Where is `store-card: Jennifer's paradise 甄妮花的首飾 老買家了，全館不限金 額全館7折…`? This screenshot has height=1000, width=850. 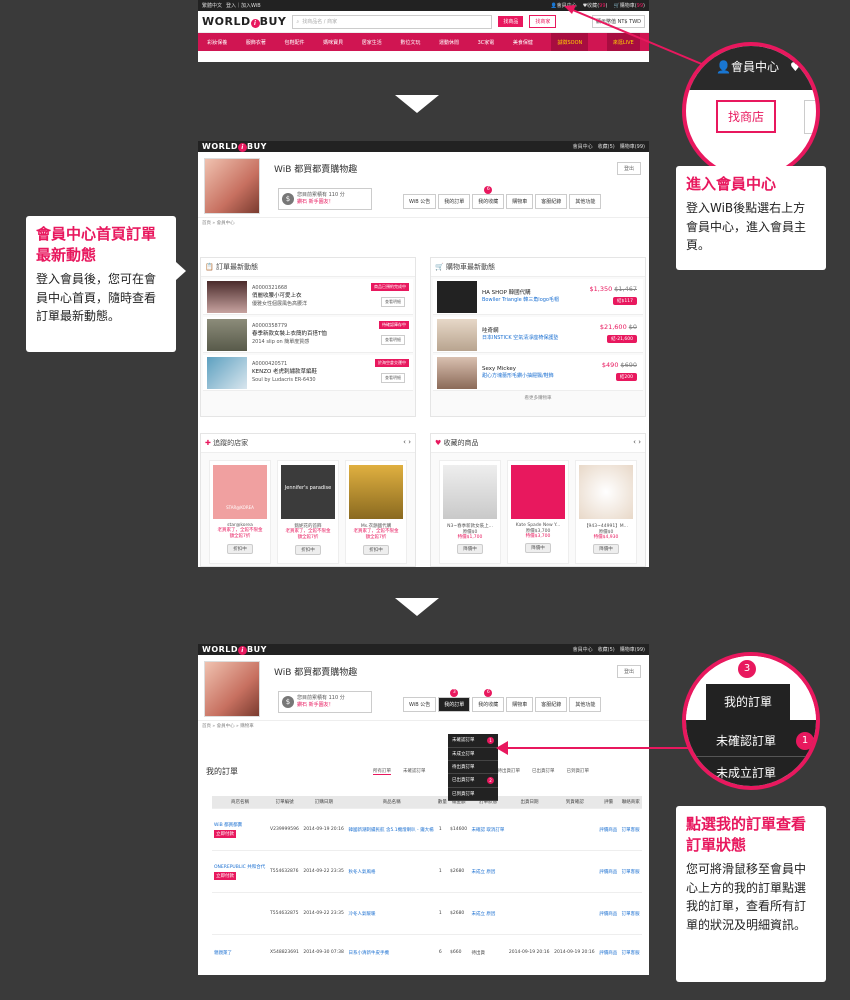 store-card: Jennifer's paradise 甄妮花的首飾 老買家了，全館不限金 額全館7折… is located at coordinates (308, 512).